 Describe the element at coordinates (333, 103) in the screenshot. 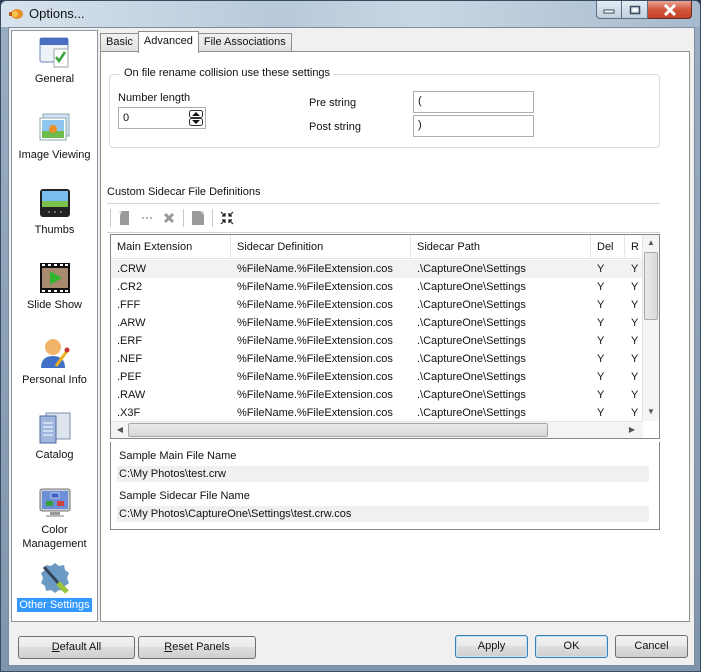

I see `pre-string-label: Pre string` at that location.